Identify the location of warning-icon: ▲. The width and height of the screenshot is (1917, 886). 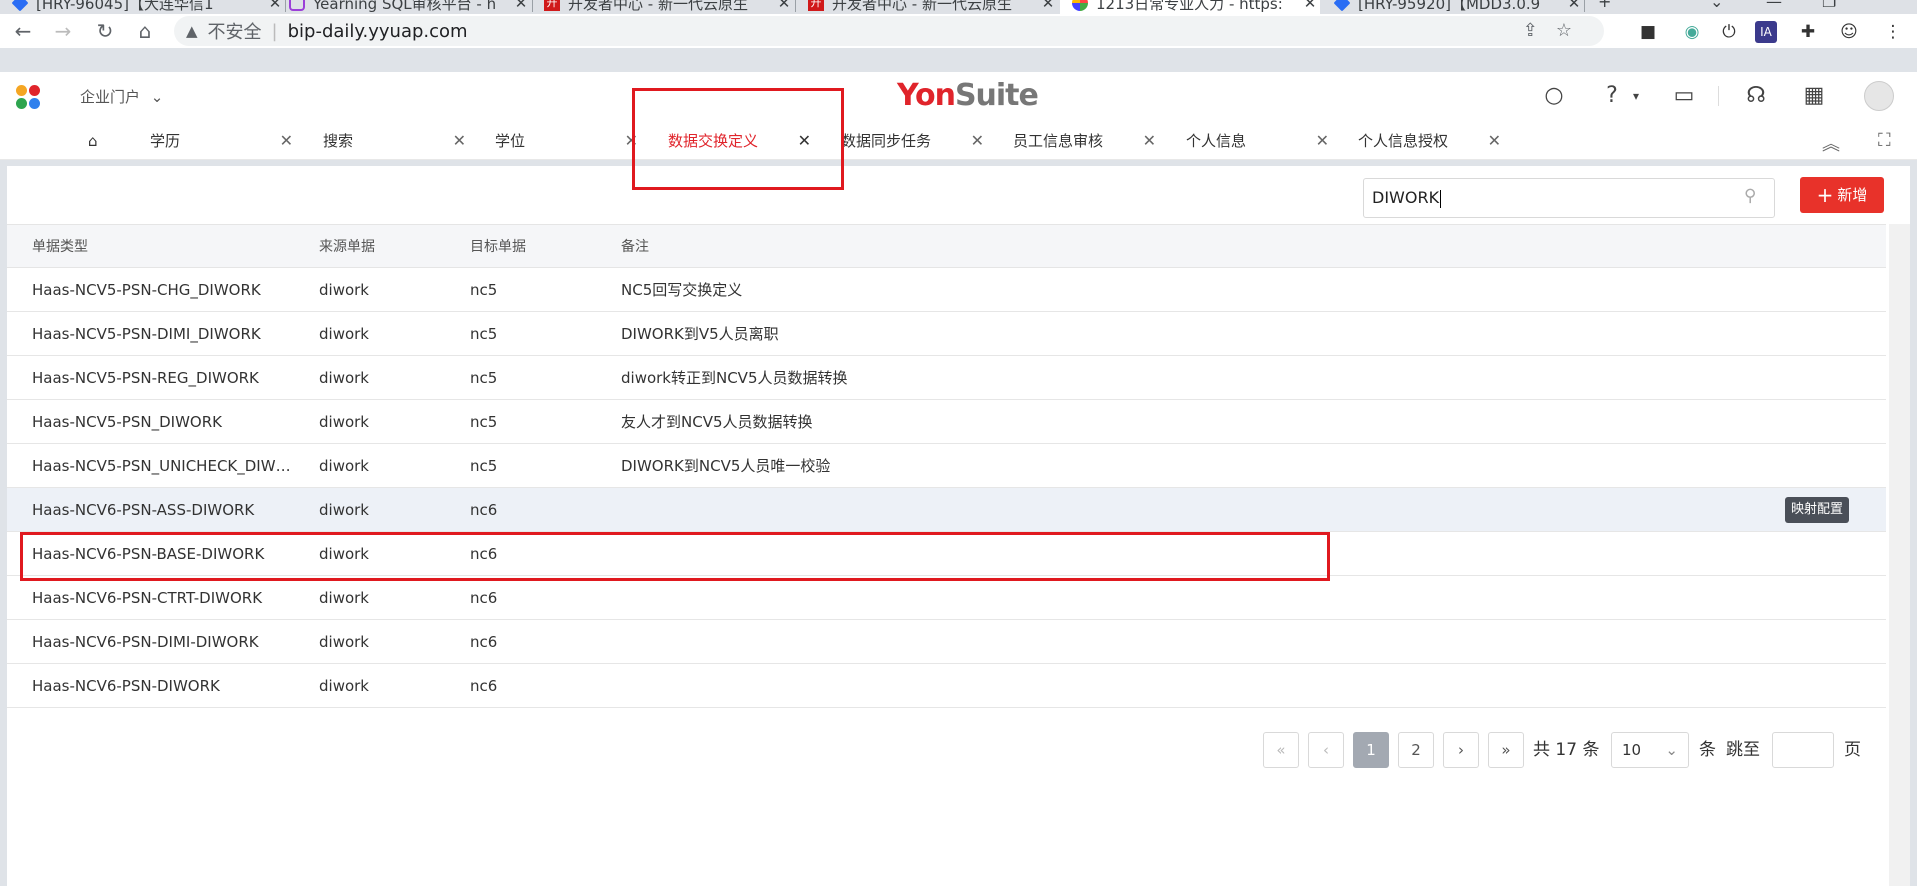
(192, 31).